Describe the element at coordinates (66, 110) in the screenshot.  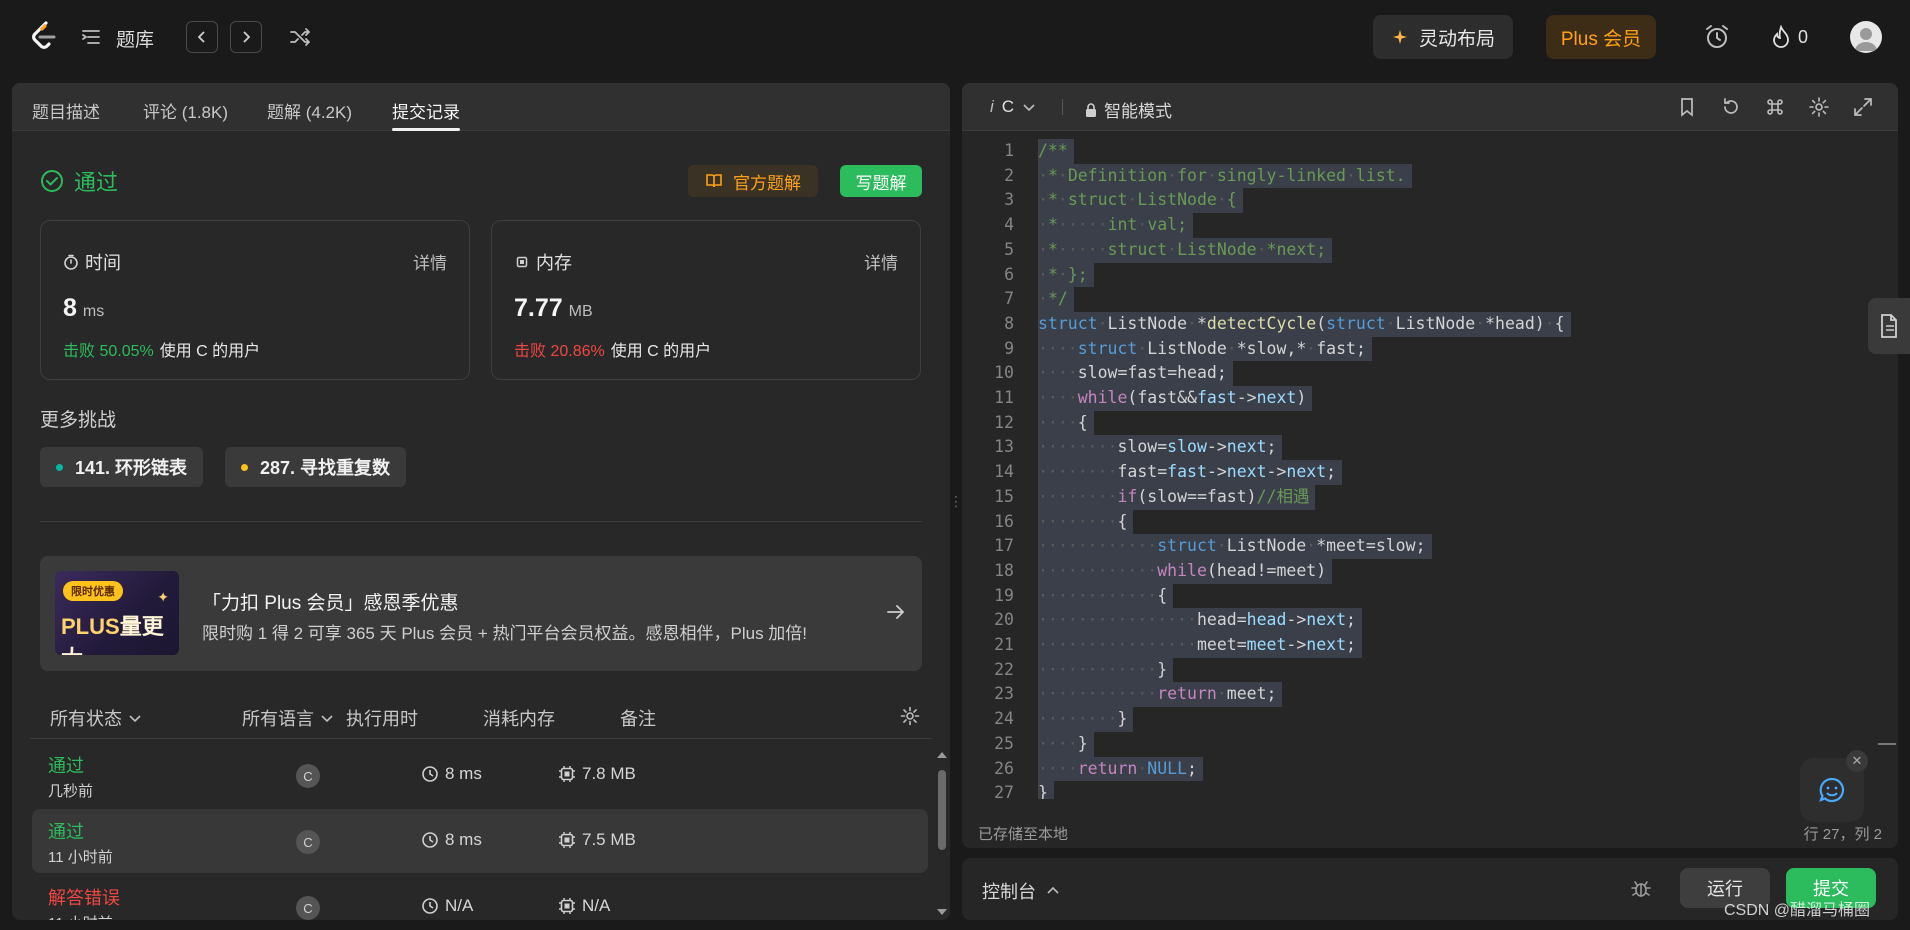
I see `tab-description: 题目描述` at that location.